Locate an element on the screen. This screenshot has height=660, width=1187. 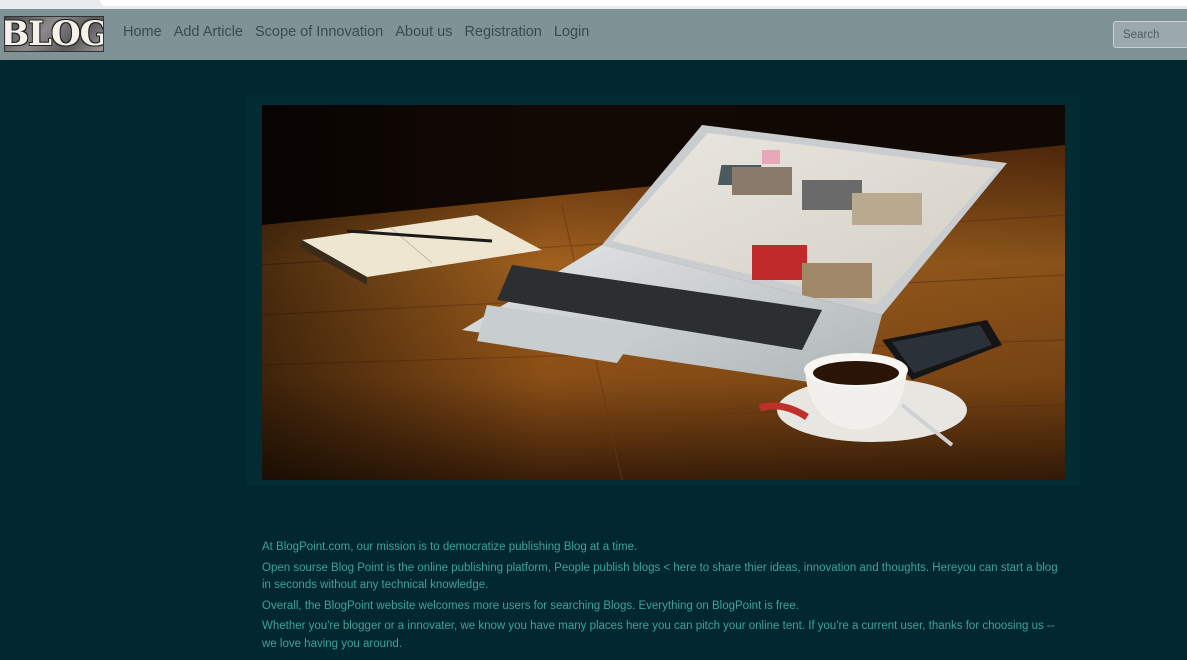
blog-logo: BLOG is located at coordinates (54, 34).